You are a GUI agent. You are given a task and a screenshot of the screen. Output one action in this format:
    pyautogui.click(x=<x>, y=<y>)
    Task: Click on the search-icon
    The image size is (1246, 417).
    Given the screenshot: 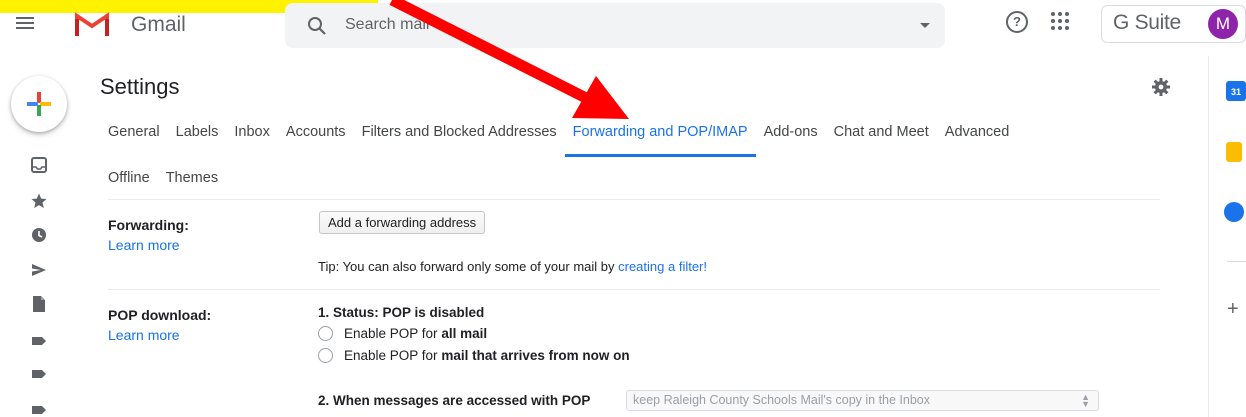 What is the action you would take?
    pyautogui.click(x=317, y=26)
    